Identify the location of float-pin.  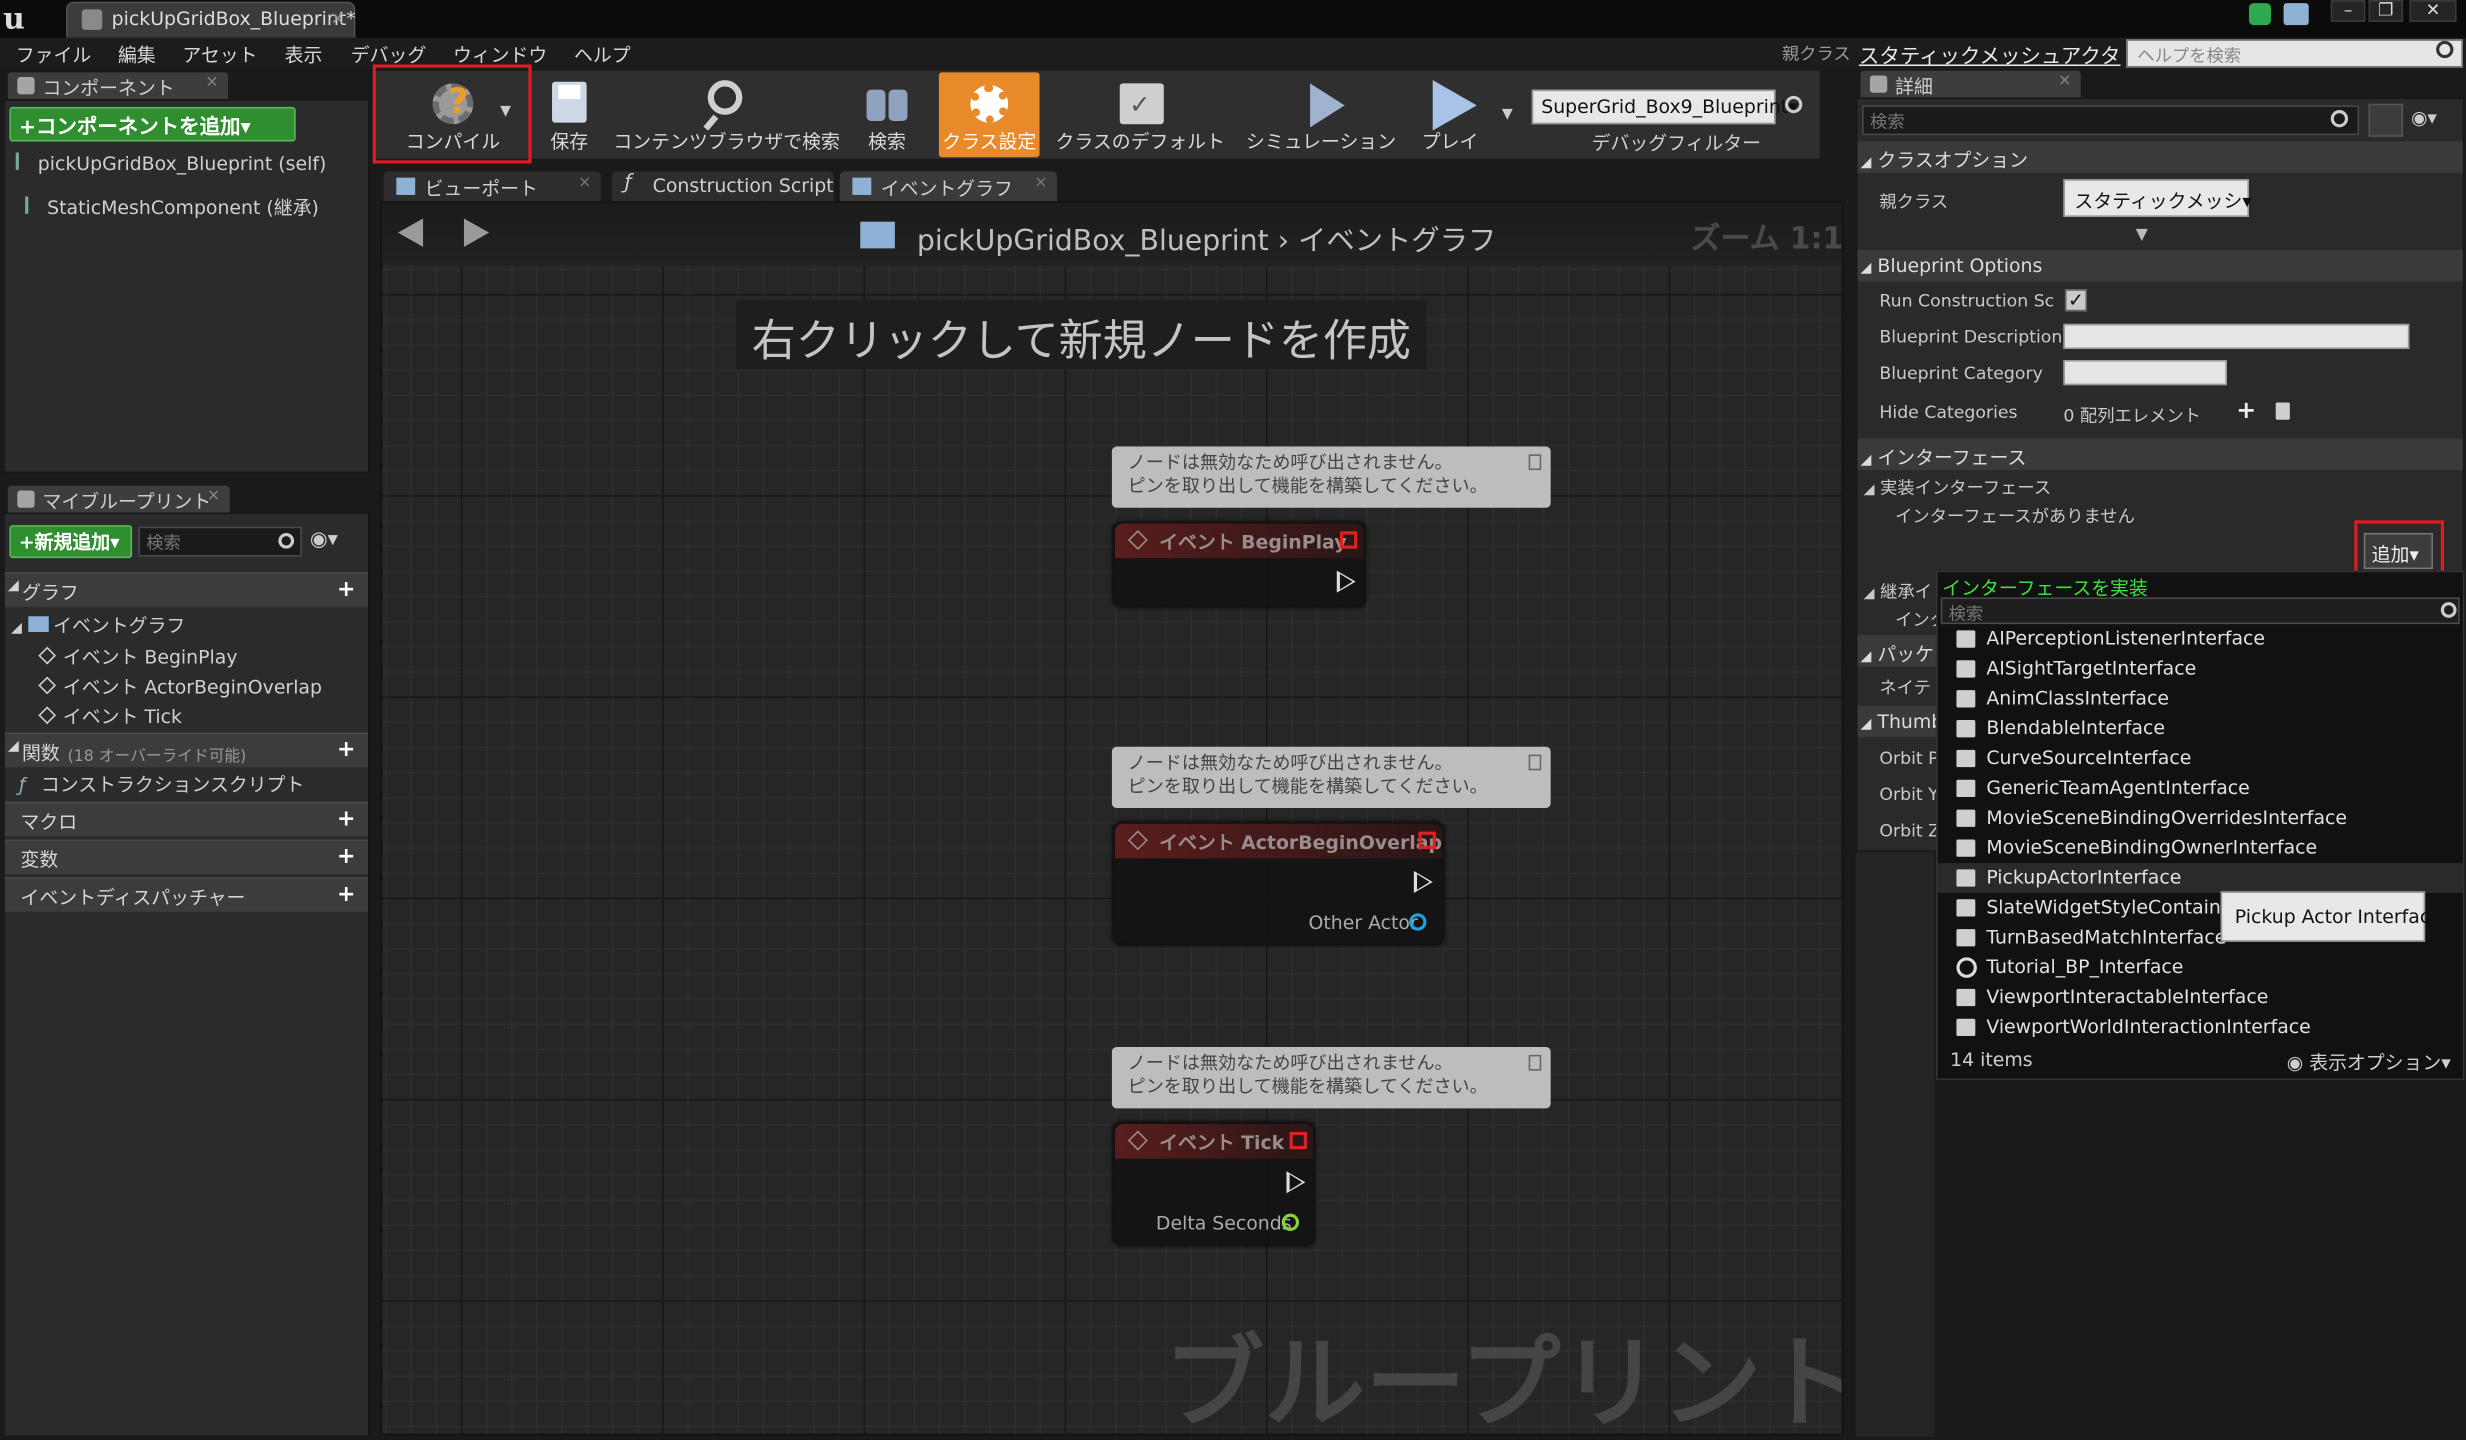
(1290, 1222).